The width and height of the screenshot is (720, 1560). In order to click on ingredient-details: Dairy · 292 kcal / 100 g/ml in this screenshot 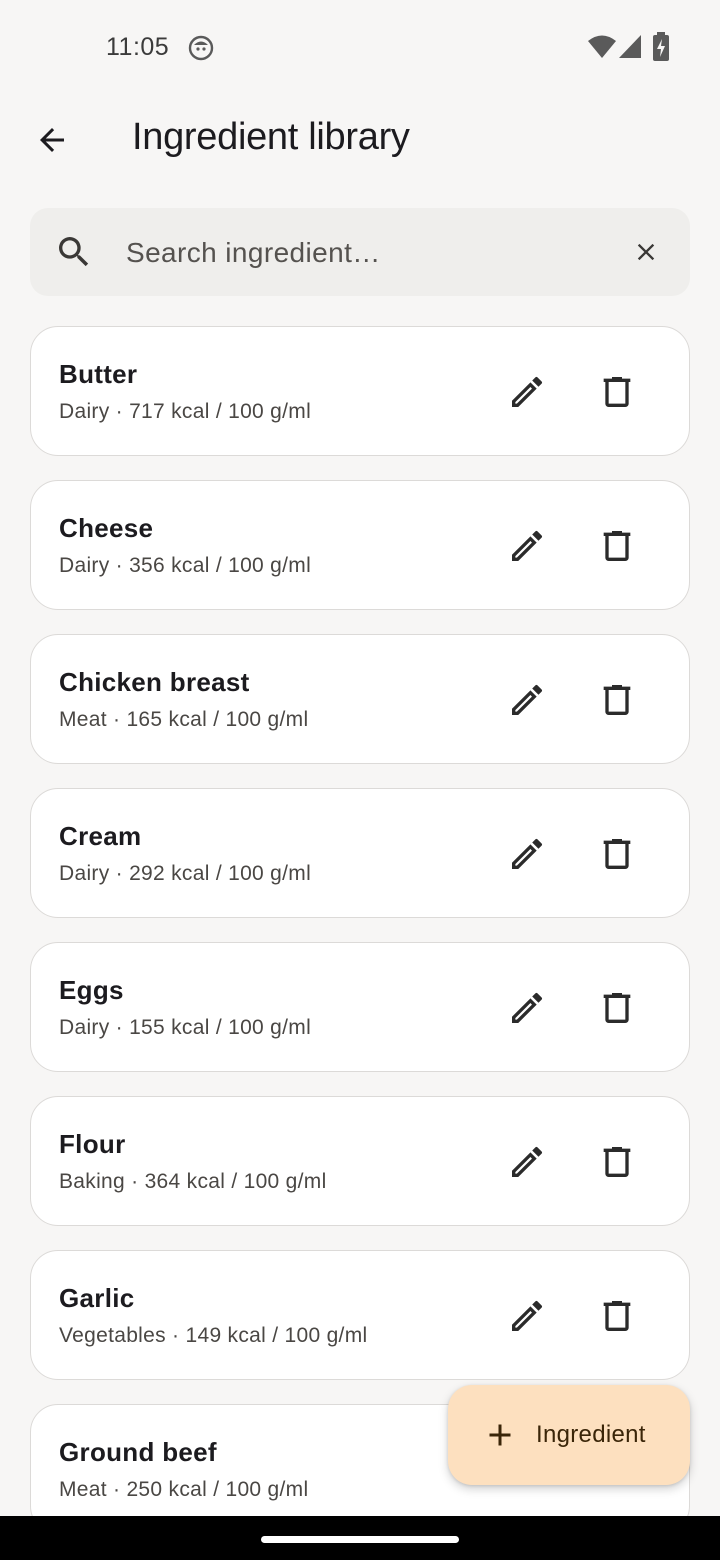, I will do `click(185, 873)`.